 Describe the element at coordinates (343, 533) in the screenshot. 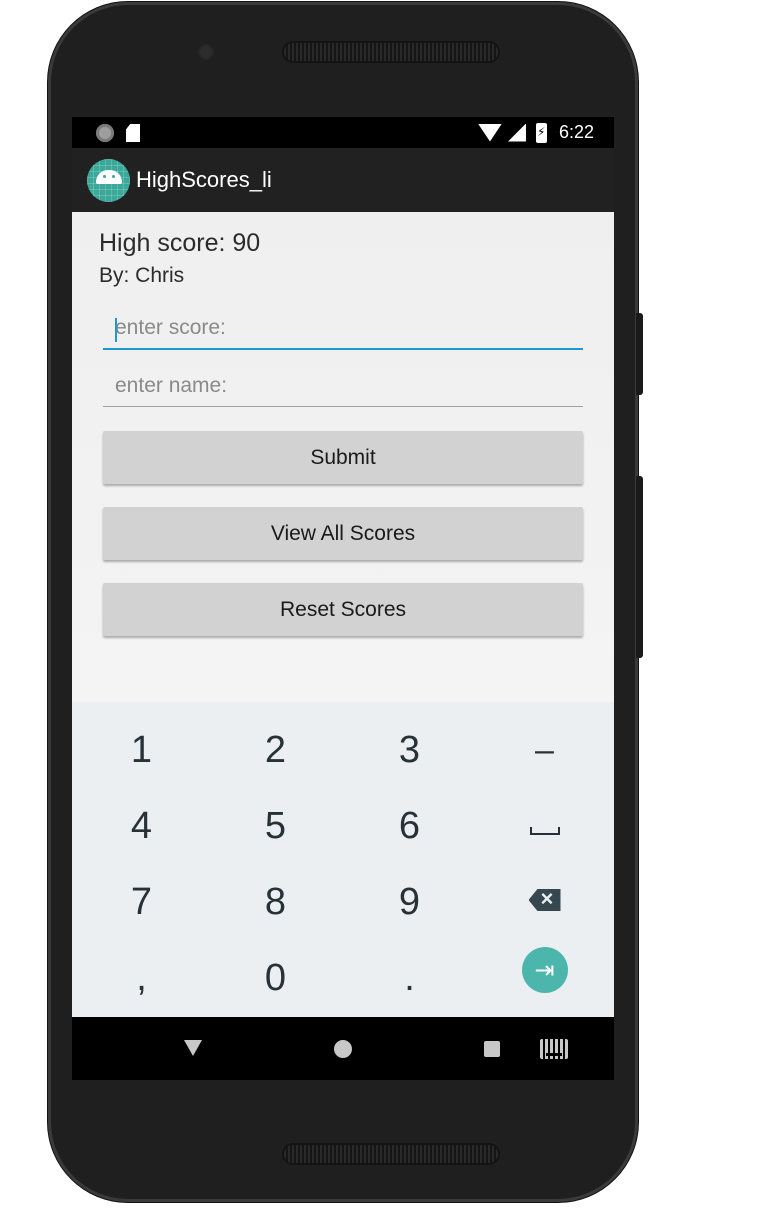

I see `view-all-scores-button: View All Scores` at that location.